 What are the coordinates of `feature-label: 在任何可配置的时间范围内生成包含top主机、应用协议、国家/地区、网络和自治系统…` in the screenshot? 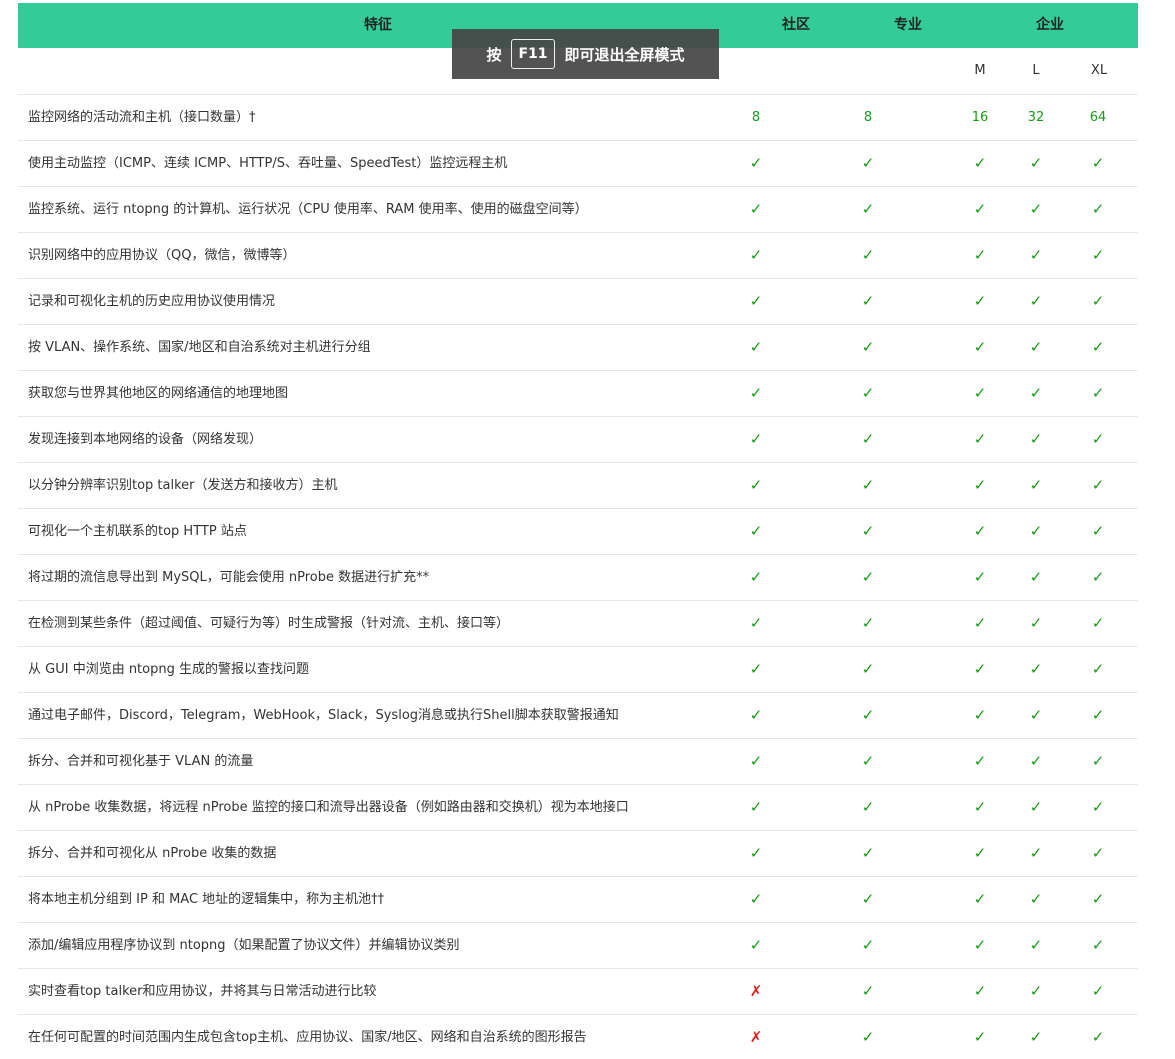 It's located at (307, 1037).